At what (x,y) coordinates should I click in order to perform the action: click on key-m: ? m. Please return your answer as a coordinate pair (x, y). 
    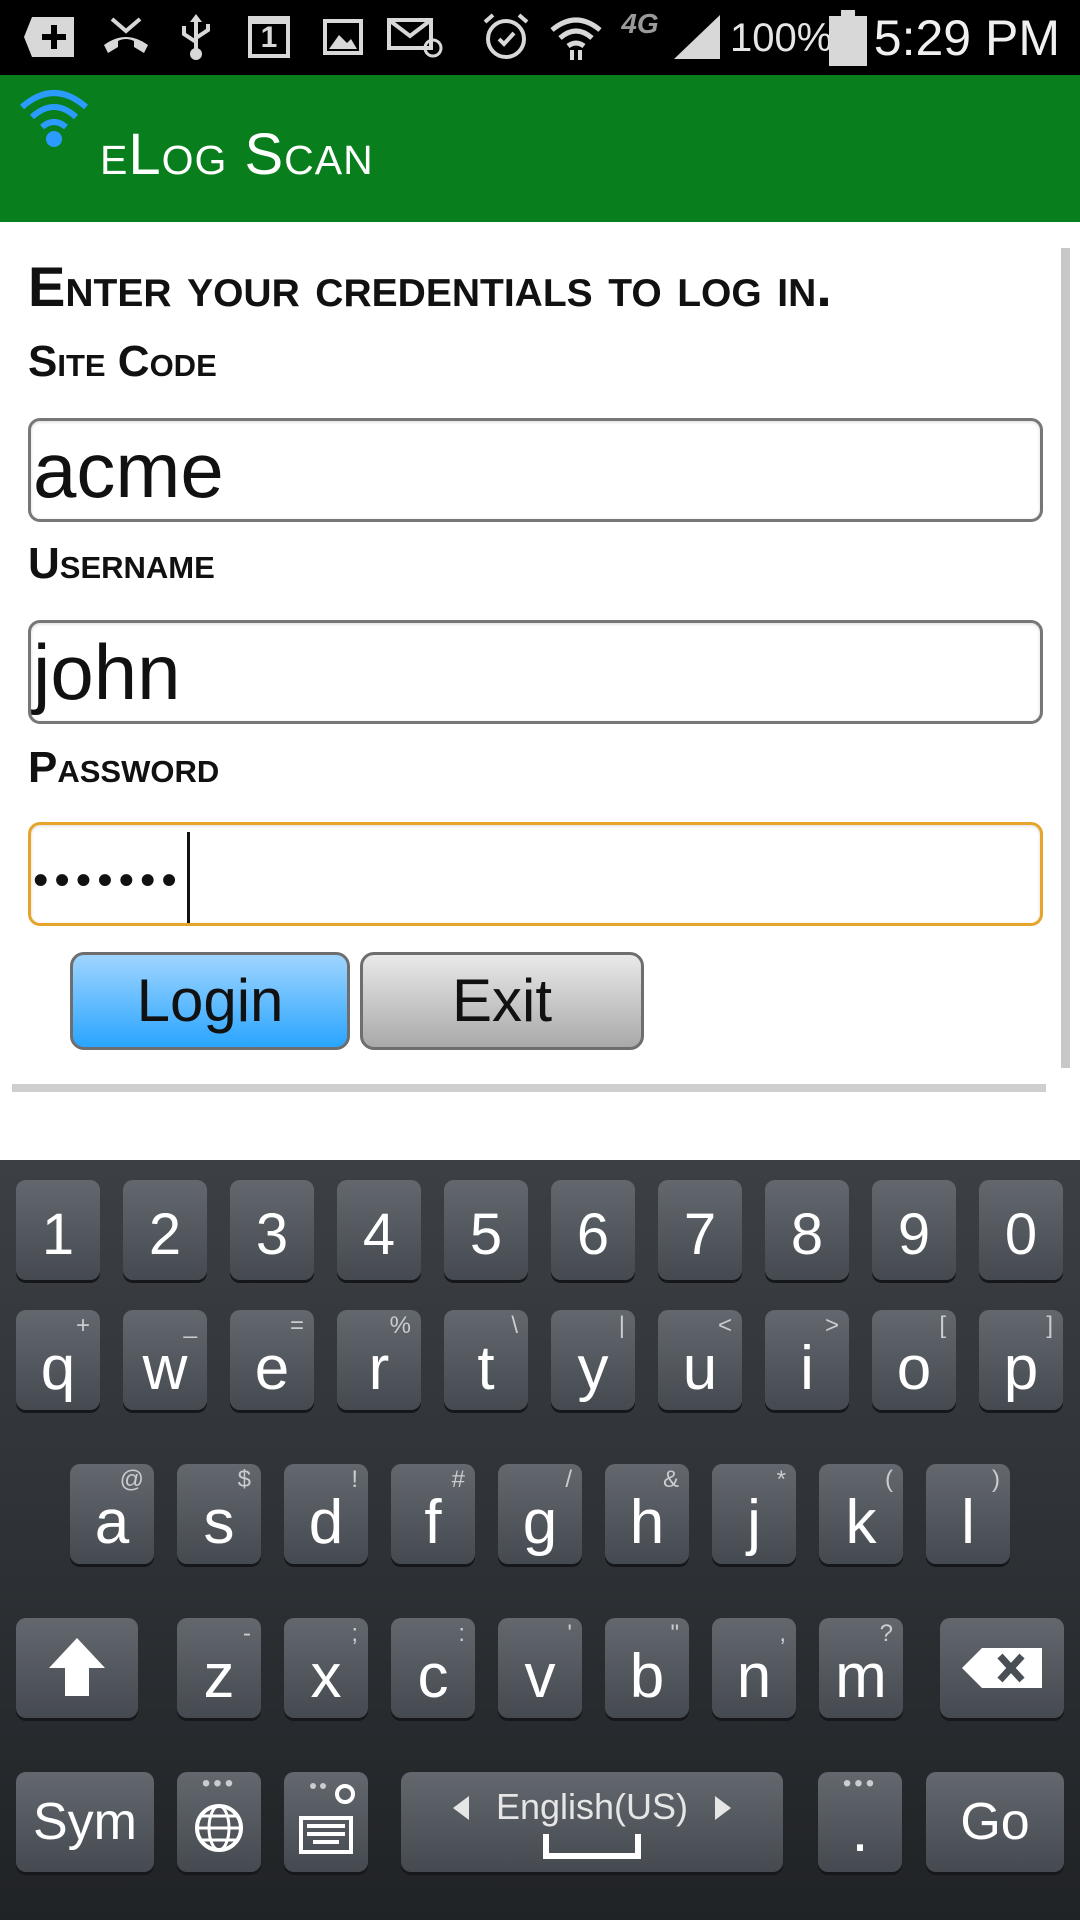
    Looking at the image, I should click on (861, 1668).